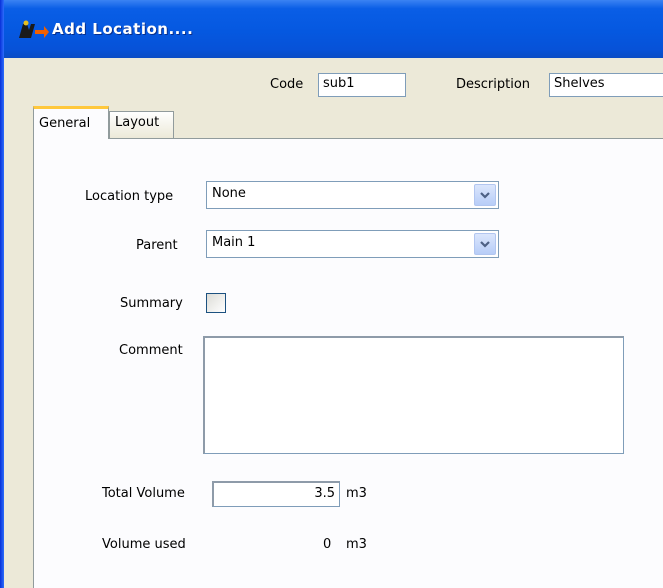 This screenshot has width=663, height=588. Describe the element at coordinates (327, 544) in the screenshot. I see `volume-used-value: 0` at that location.